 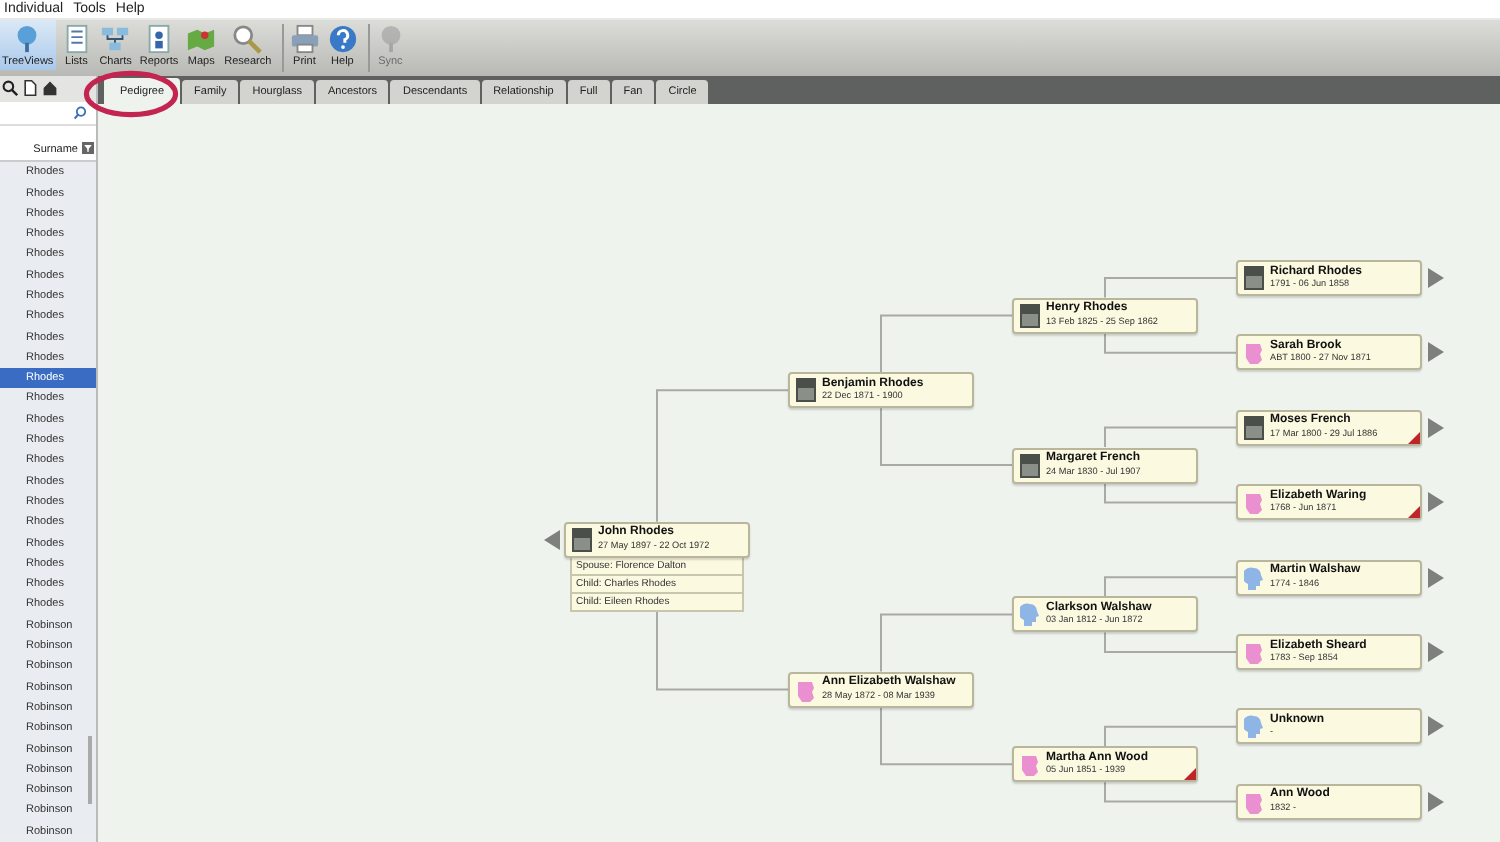 I want to click on document-icon, so click(x=30, y=88).